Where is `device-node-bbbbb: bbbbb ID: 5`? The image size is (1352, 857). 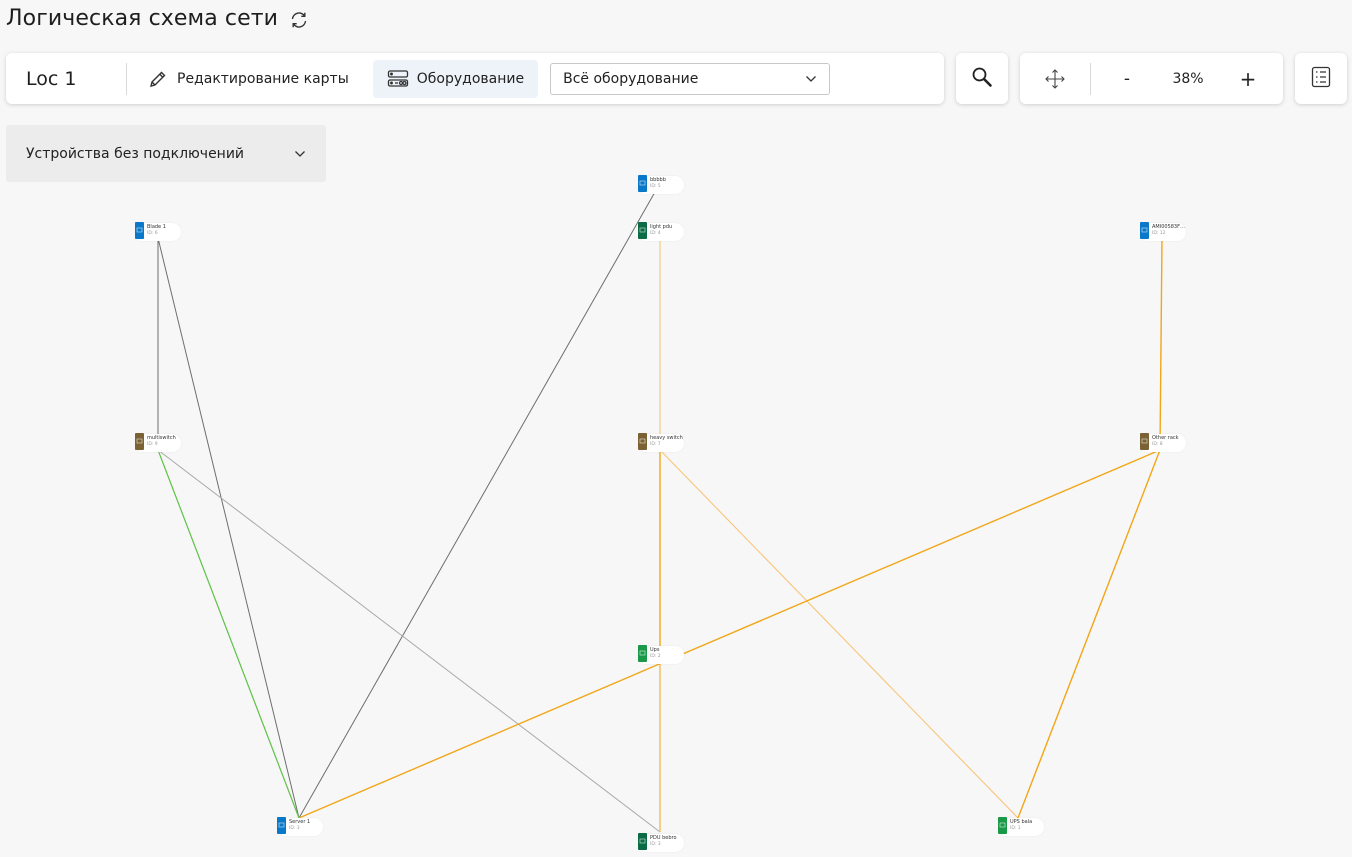
device-node-bbbbb: bbbbb ID: 5 is located at coordinates (661, 185).